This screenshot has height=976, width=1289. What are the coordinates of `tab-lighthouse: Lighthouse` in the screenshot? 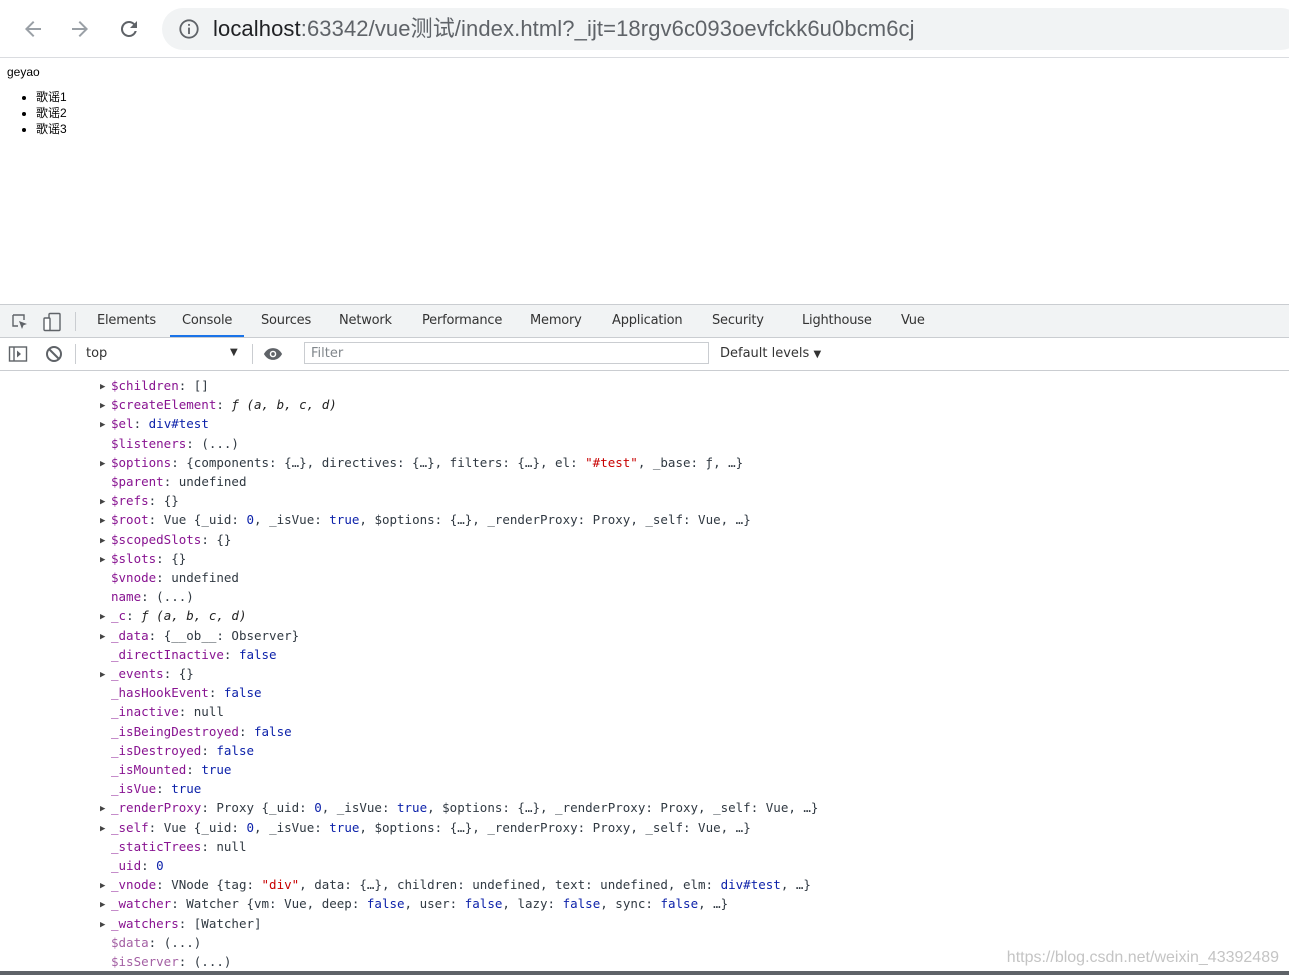 It's located at (837, 321).